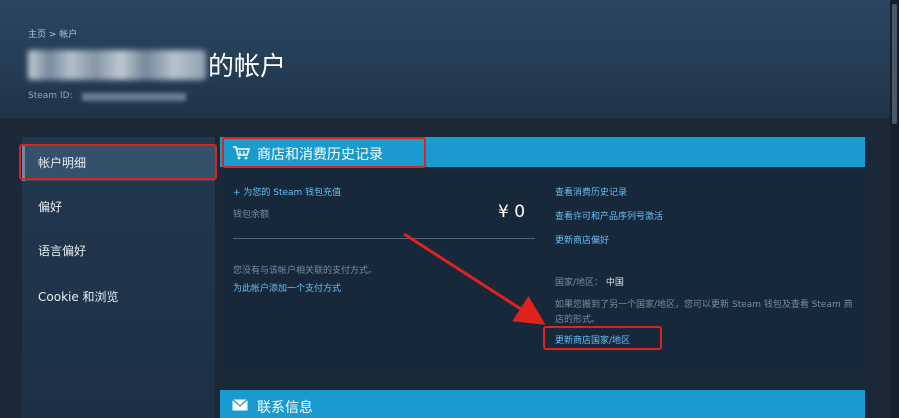 Image resolution: width=899 pixels, height=418 pixels. I want to click on annotation-highlight-update-country, so click(602, 338).